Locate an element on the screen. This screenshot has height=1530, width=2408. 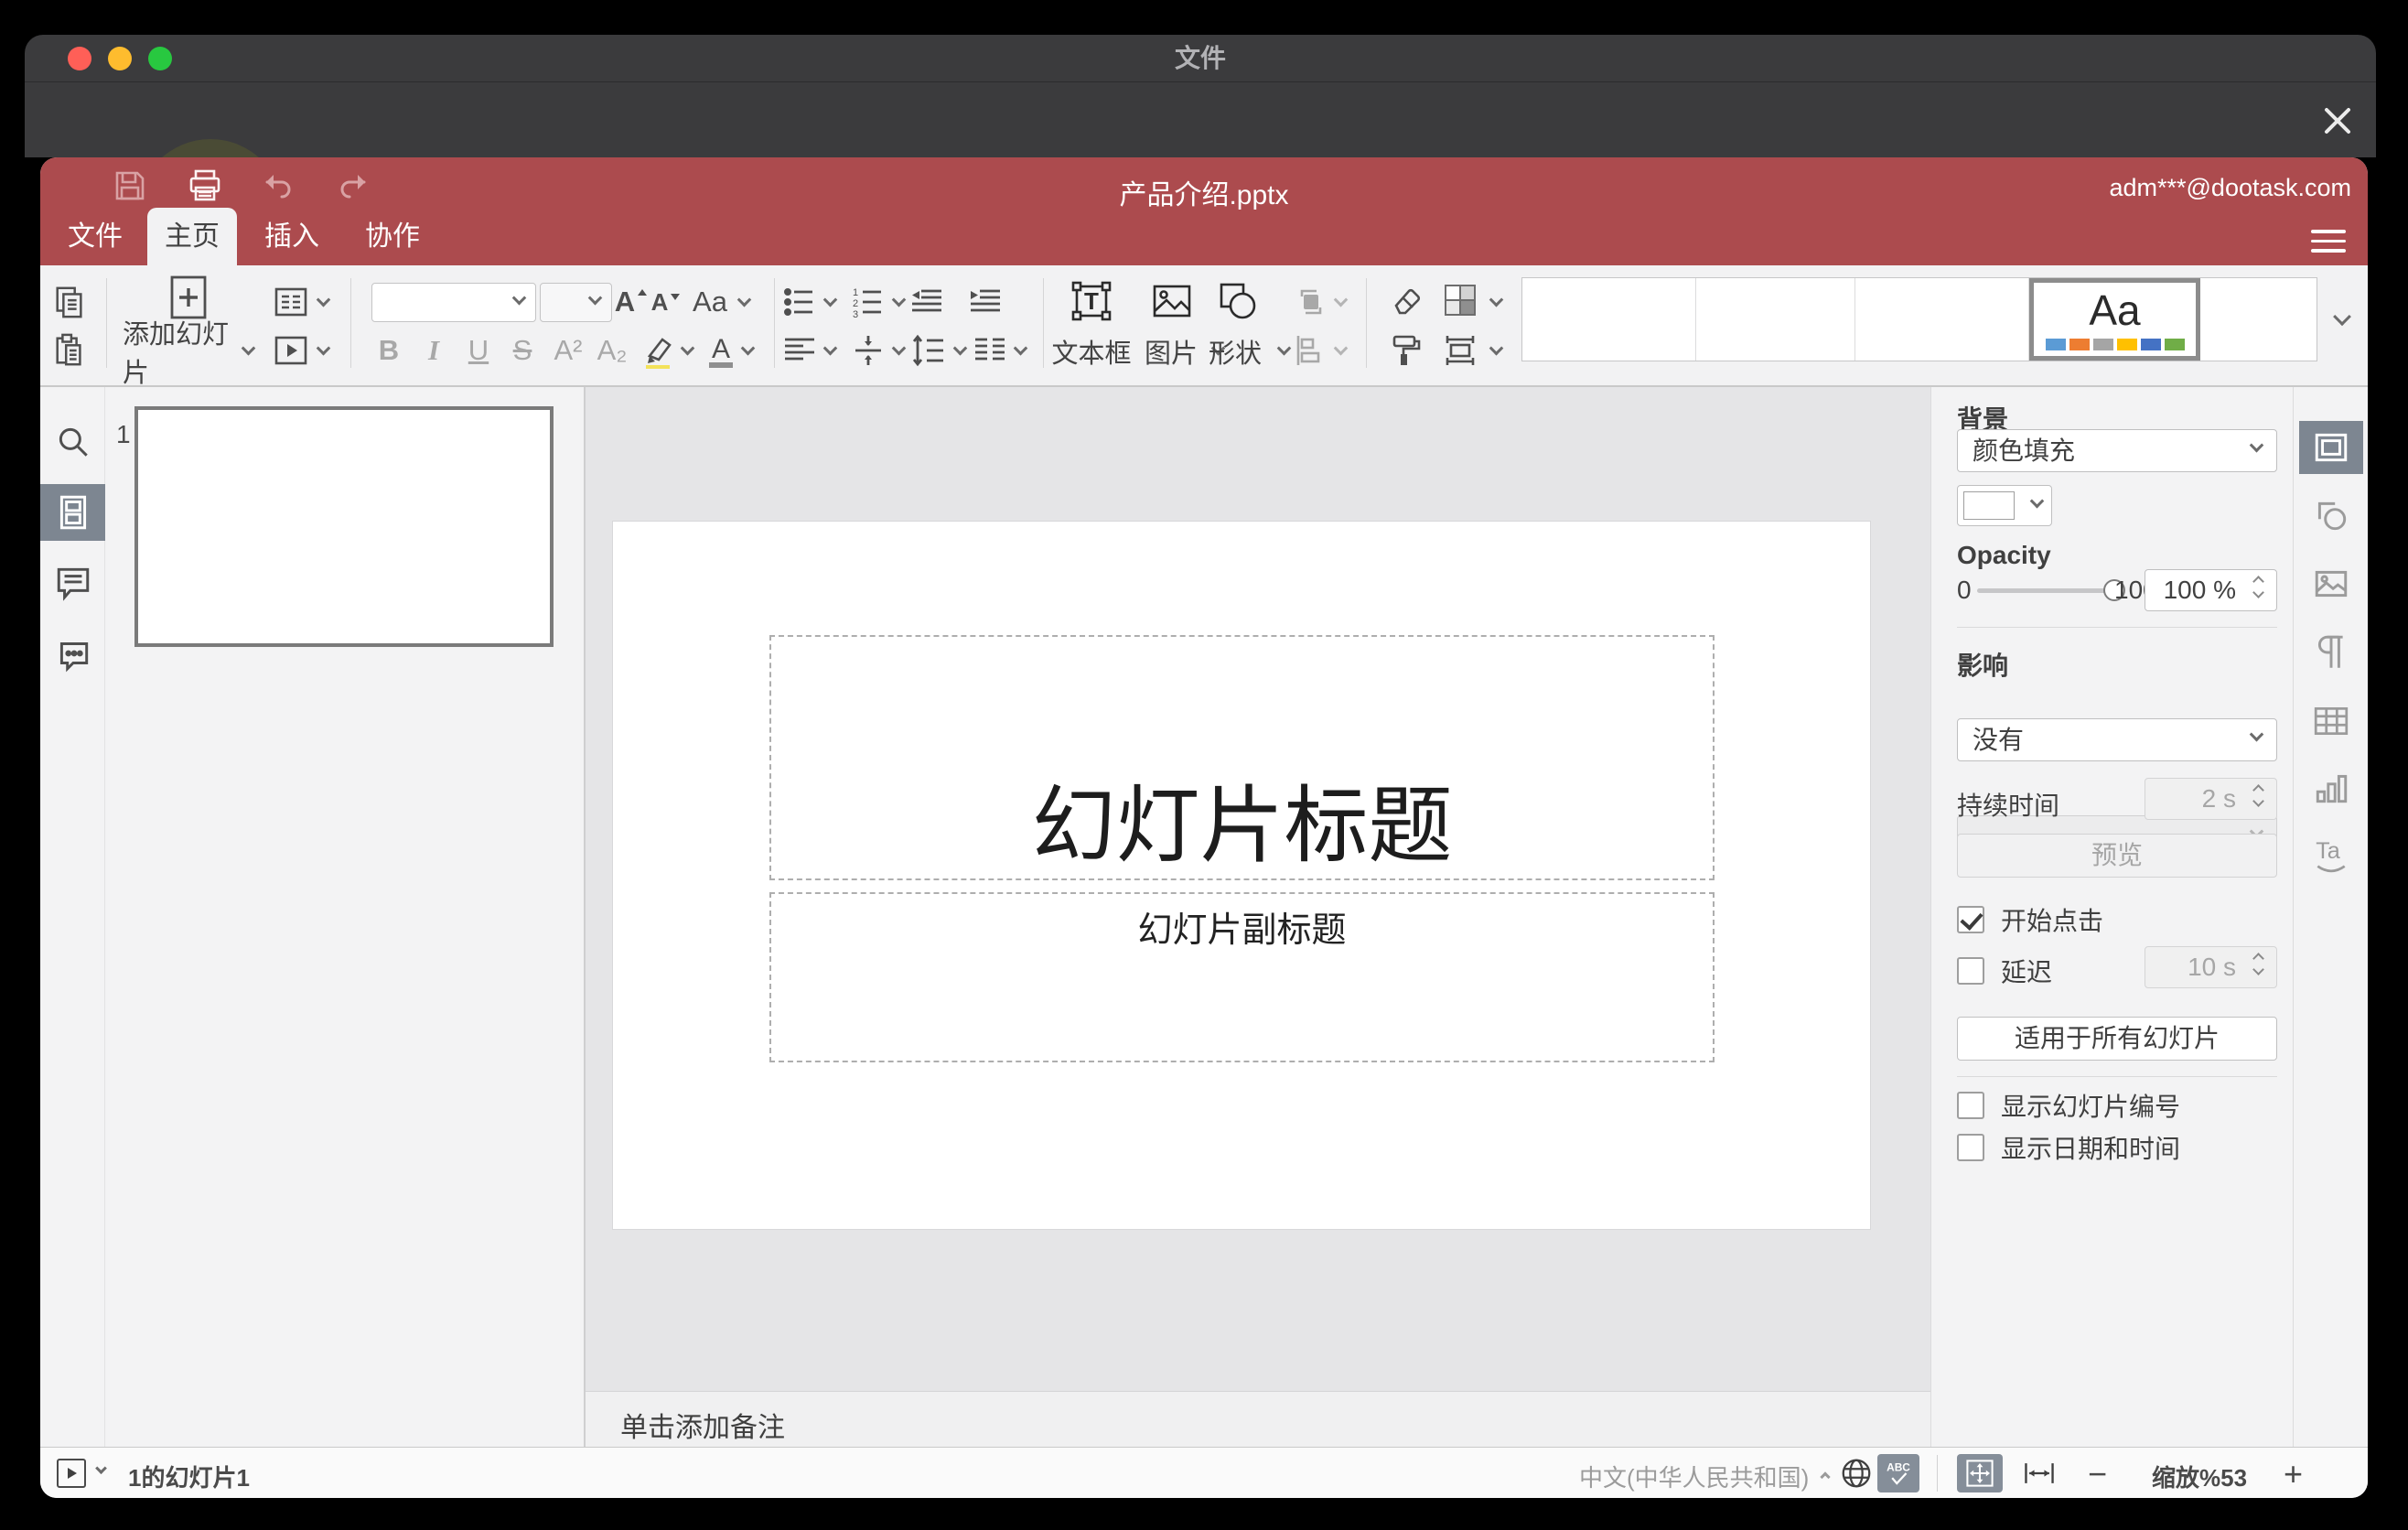
opacity-slider is located at coordinates (2051, 590).